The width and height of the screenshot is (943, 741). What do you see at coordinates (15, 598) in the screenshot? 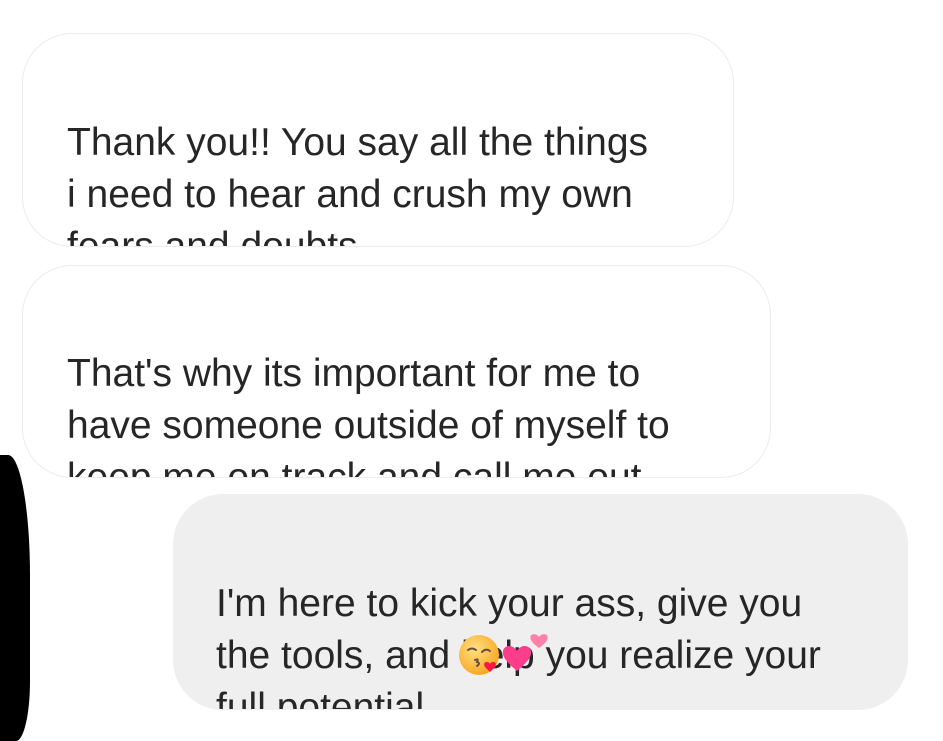
I see `redacted-avatar` at bounding box center [15, 598].